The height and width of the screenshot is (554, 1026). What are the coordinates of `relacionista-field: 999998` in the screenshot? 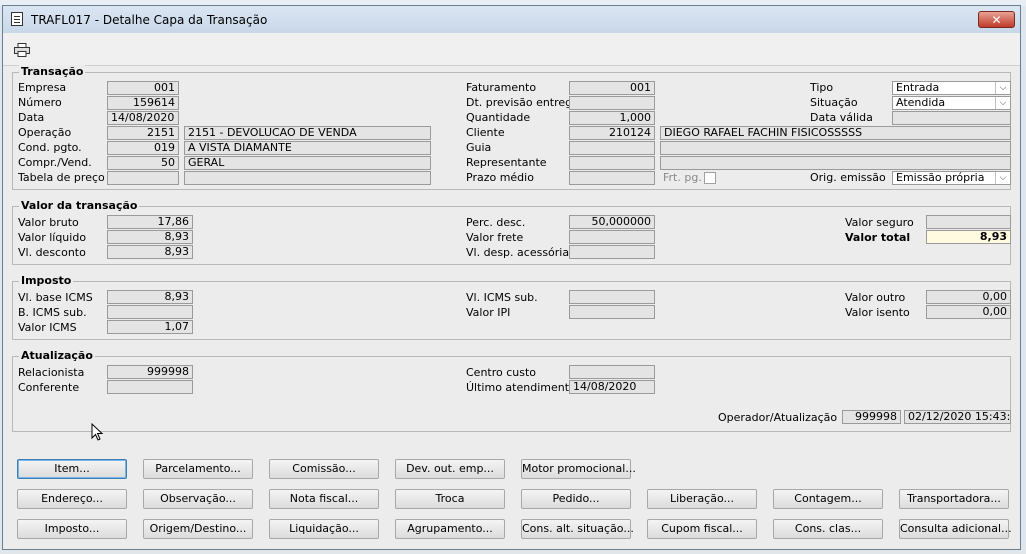 It's located at (150, 372).